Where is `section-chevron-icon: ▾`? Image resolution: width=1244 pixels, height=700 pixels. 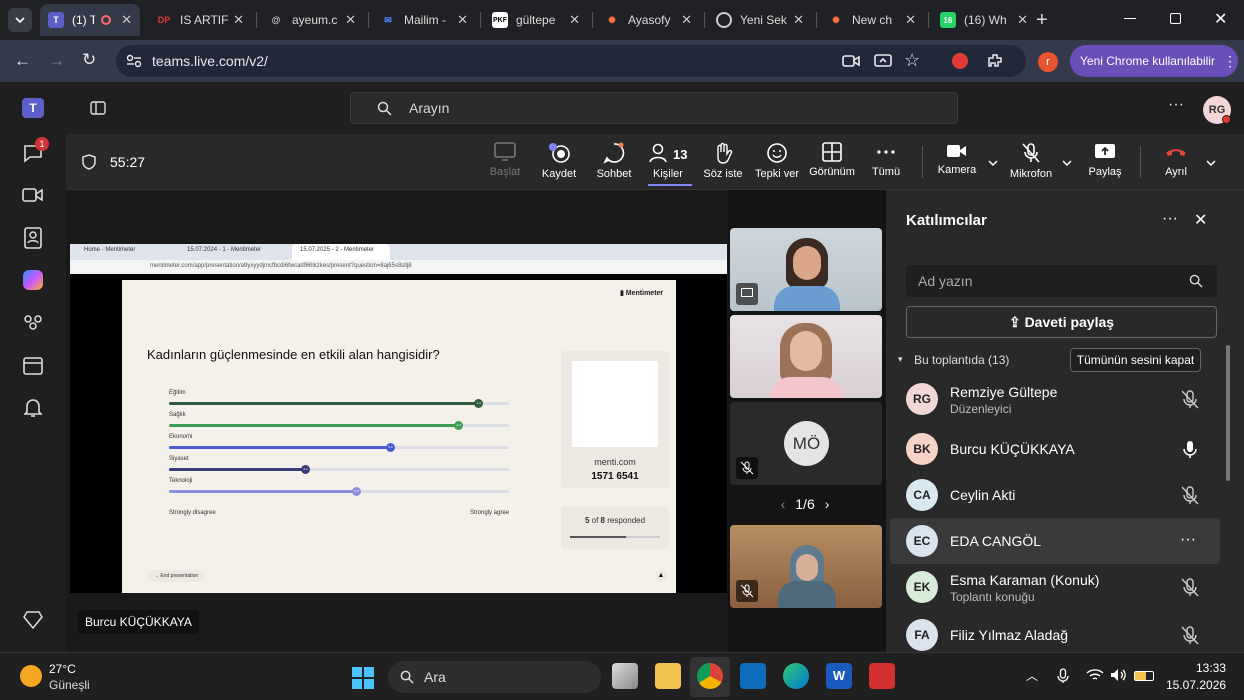
section-chevron-icon: ▾ is located at coordinates (900, 359).